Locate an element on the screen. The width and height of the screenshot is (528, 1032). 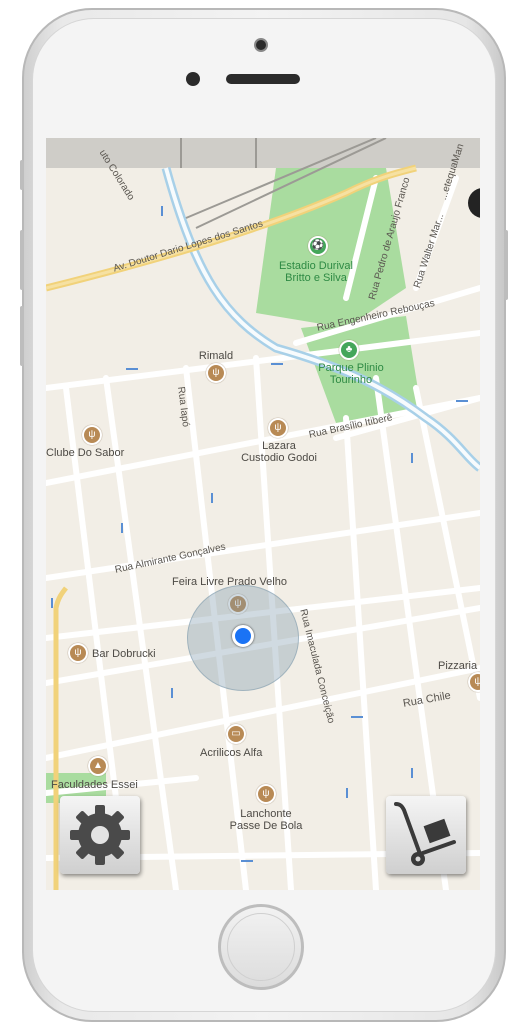
volume-up-button is located at coordinates (22, 260).